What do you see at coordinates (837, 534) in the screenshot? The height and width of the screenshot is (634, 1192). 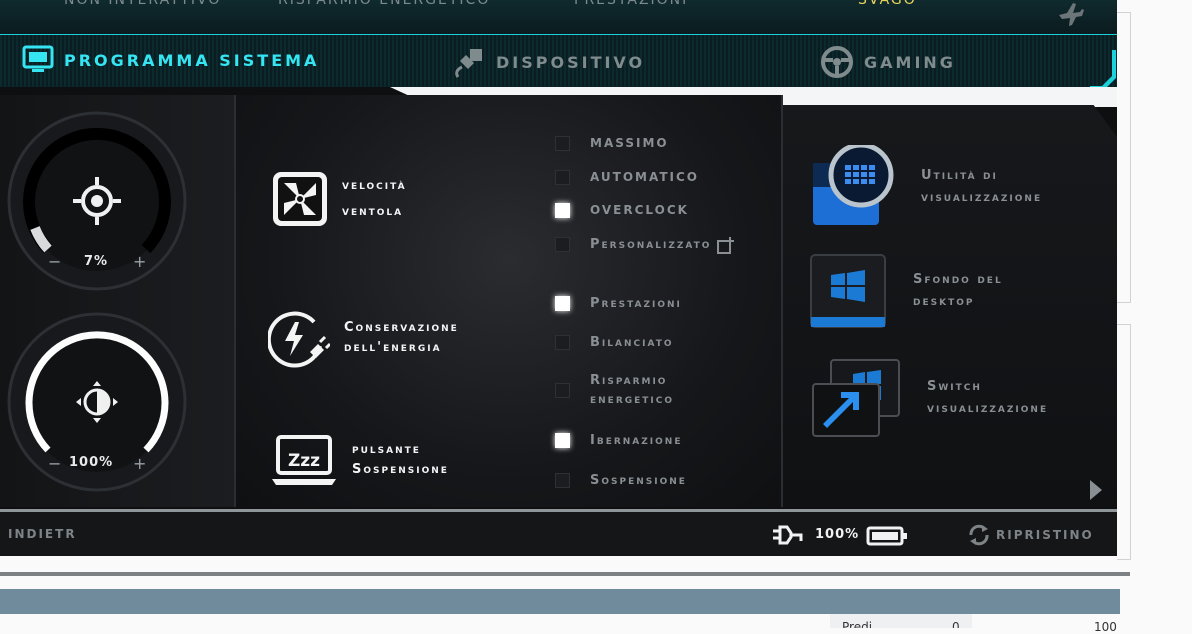 I see `battery-percentage: 100%` at bounding box center [837, 534].